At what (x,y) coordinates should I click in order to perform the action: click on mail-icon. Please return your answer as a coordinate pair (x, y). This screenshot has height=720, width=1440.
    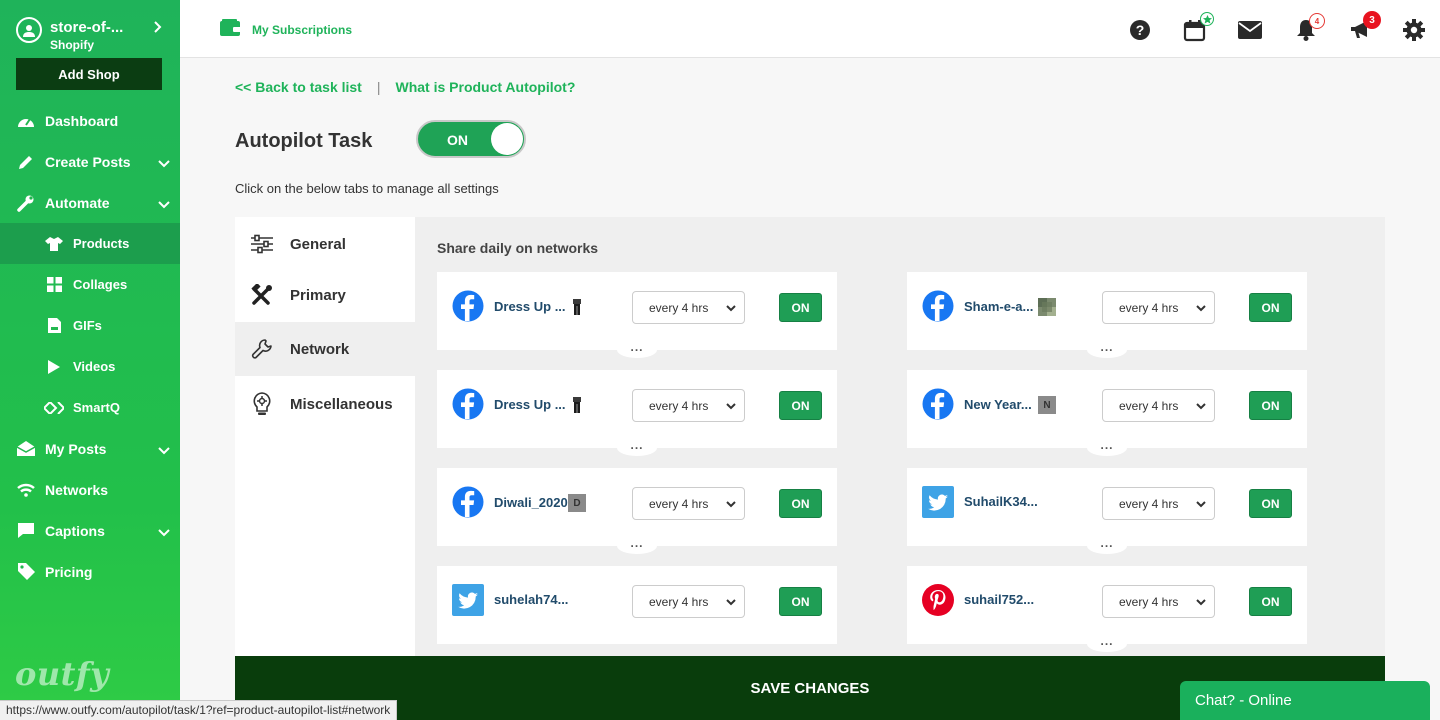
    Looking at the image, I should click on (1250, 30).